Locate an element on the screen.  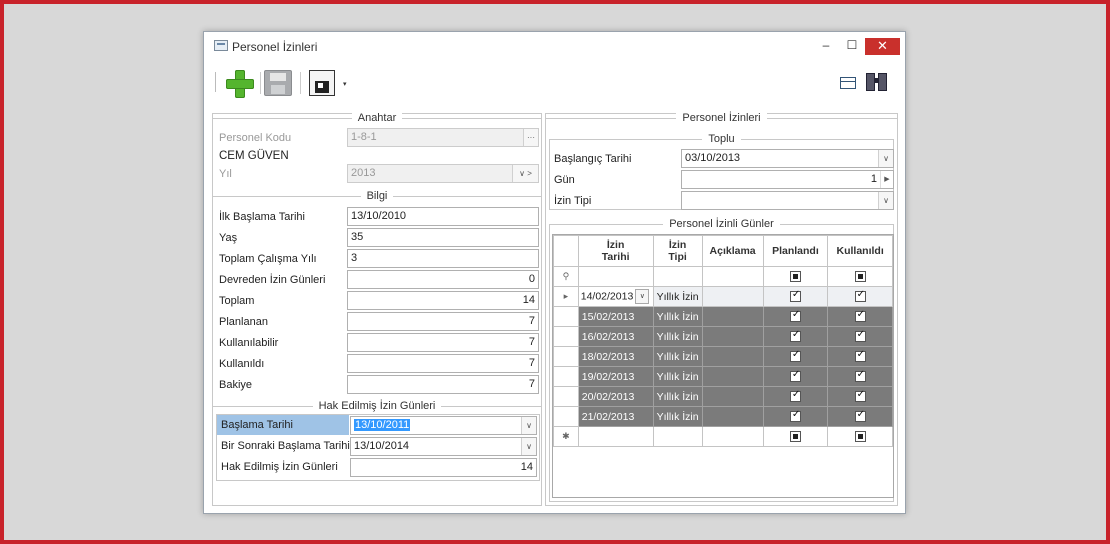
personel-kodu-field: 1-8-1 ··· is located at coordinates (443, 137).